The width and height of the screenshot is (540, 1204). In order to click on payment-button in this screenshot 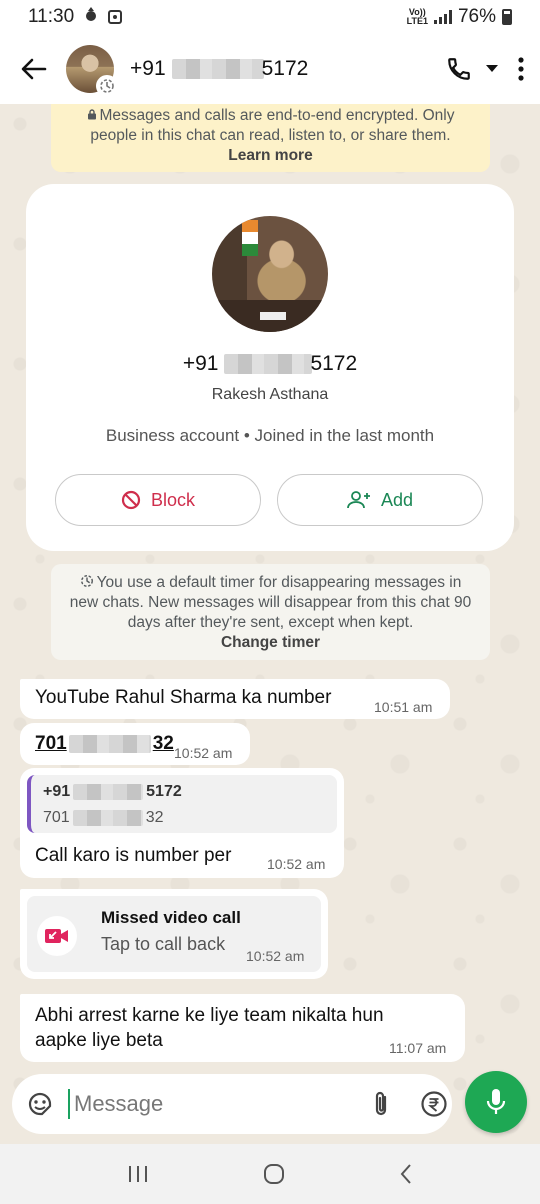, I will do `click(434, 1104)`.